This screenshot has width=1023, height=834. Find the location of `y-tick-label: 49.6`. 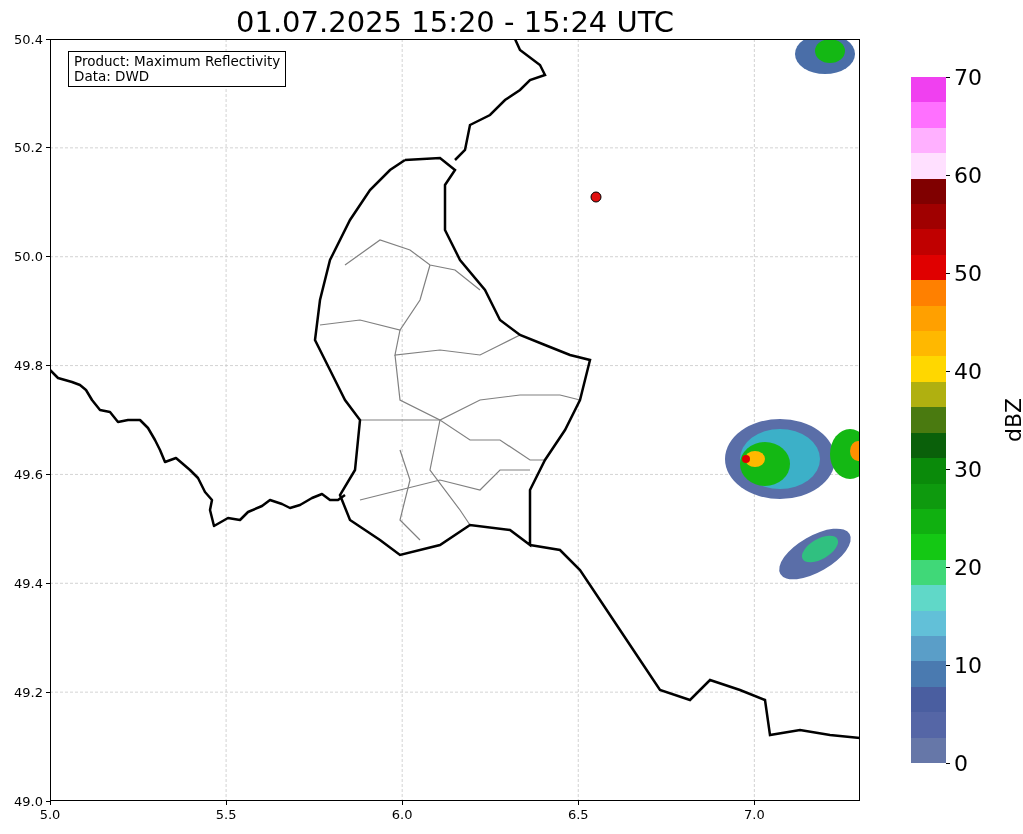

y-tick-label: 49.6 is located at coordinates (28, 474).